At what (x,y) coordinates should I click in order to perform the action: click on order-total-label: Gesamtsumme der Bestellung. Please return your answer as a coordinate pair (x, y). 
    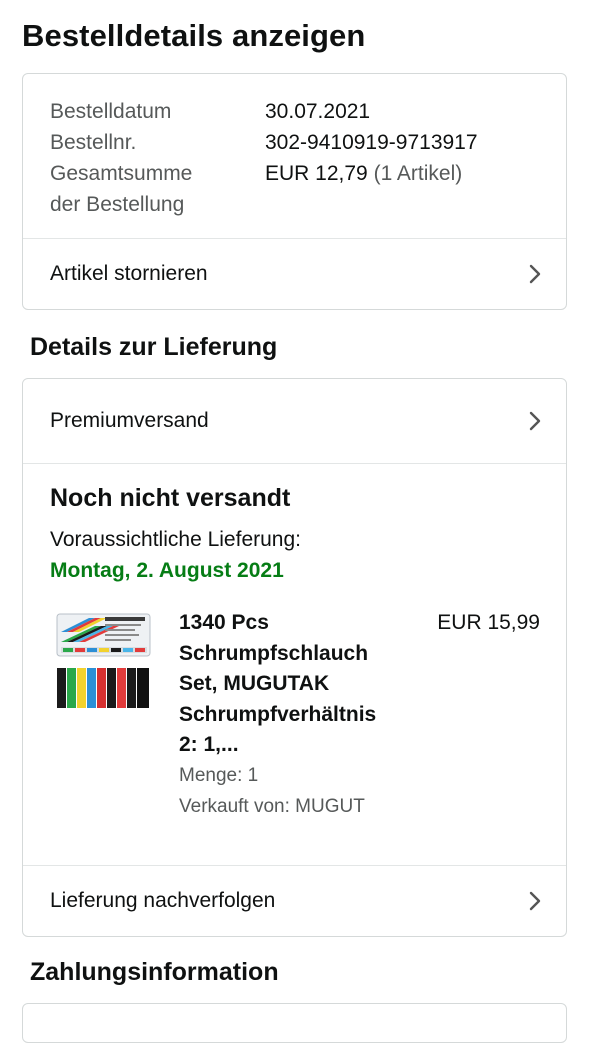
    Looking at the image, I should click on (150, 189).